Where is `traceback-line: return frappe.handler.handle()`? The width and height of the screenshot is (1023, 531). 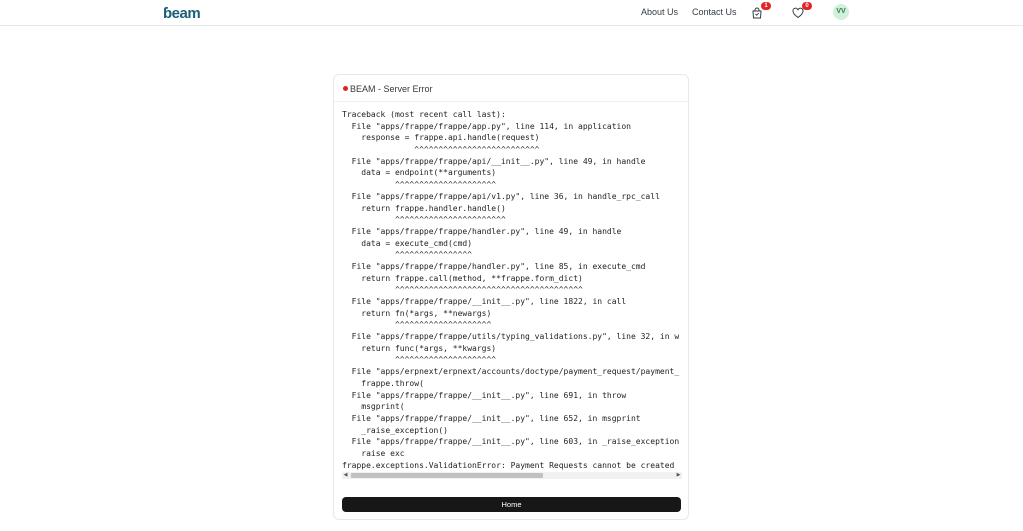
traceback-line: return frappe.handler.handle() is located at coordinates (424, 208).